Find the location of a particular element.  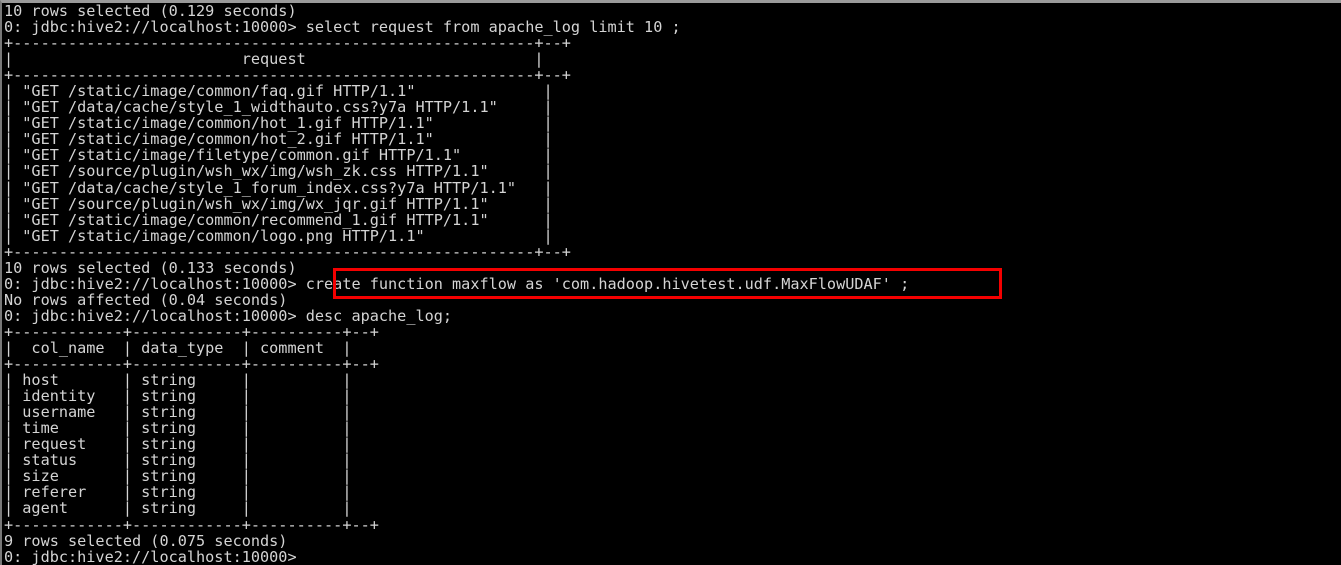

terminal-line: 10 rows selected (0.133 seconds) is located at coordinates (150, 267).